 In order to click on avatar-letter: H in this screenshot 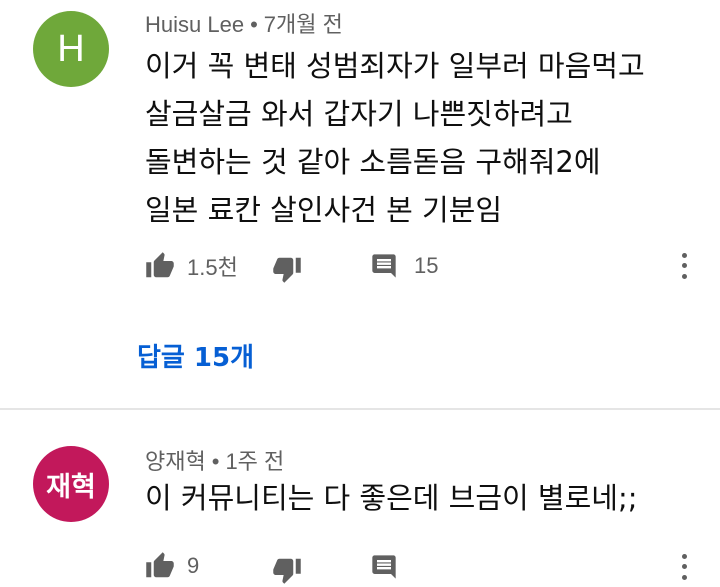, I will do `click(71, 48)`.